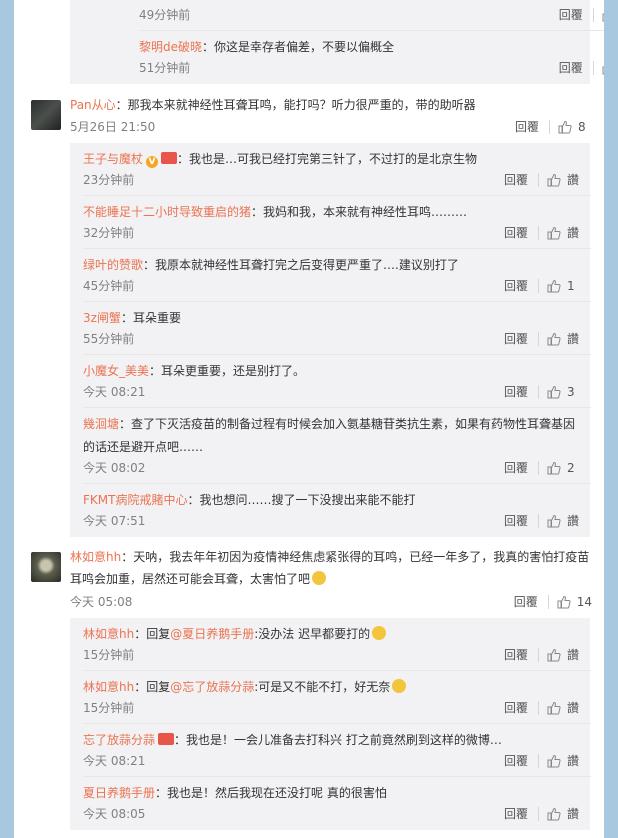 Image resolution: width=618 pixels, height=838 pixels. Describe the element at coordinates (165, 15) in the screenshot. I see `reply-time: 49分钟前` at that location.